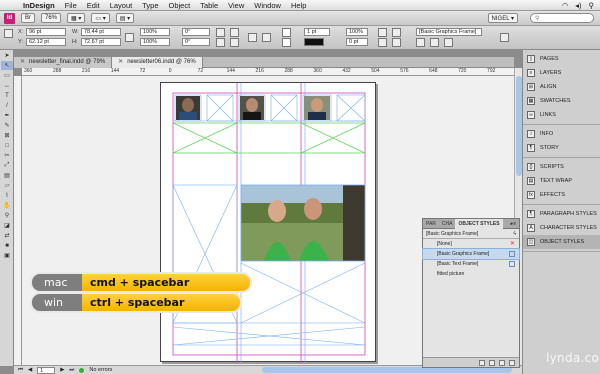 The width and height of the screenshot is (600, 374). What do you see at coordinates (396, 42) in the screenshot?
I see `fit-frame-to-content-icon` at bounding box center [396, 42].